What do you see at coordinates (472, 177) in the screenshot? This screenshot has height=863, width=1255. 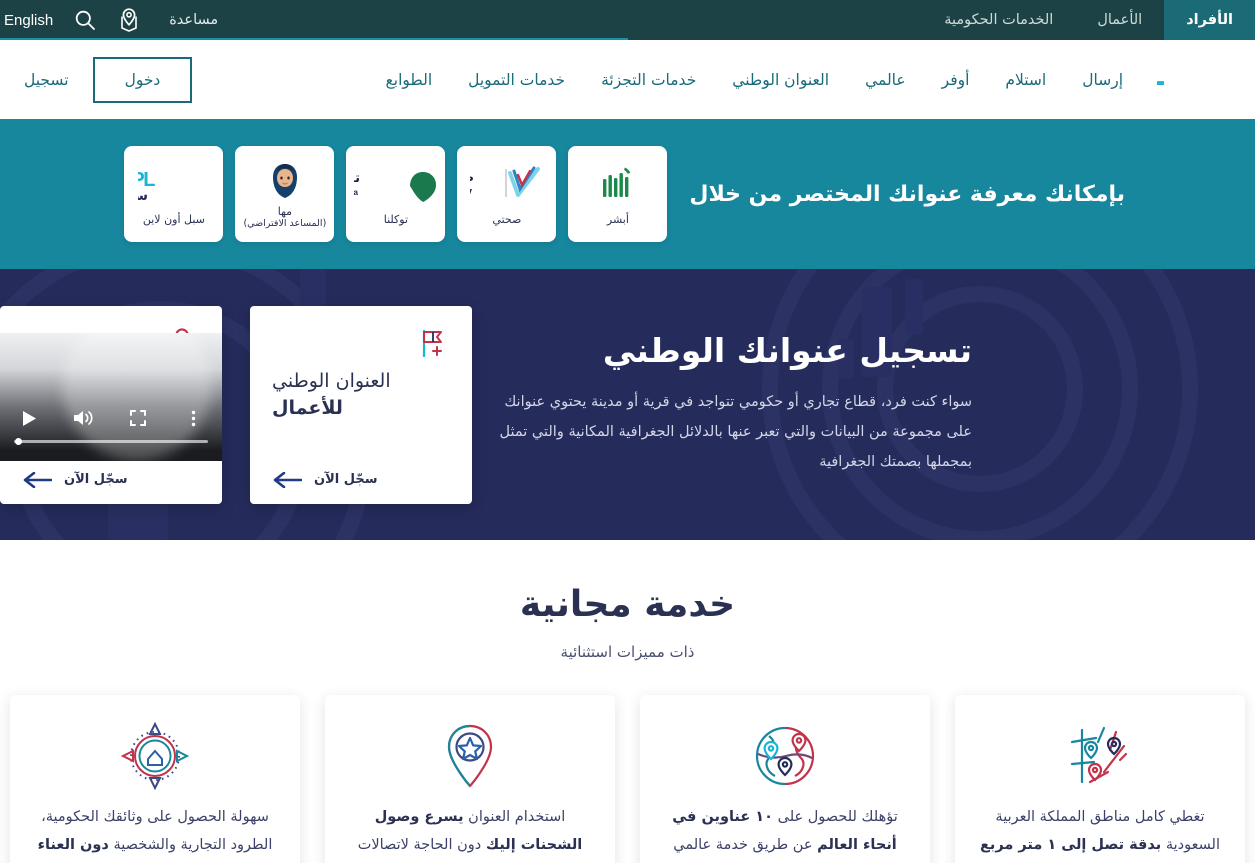 I see `svg-text: صحتي` at bounding box center [472, 177].